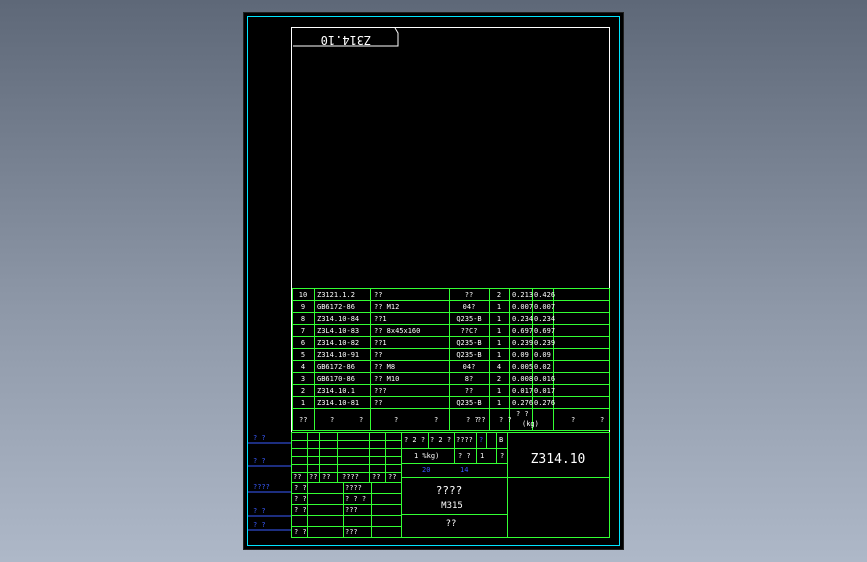 Image resolution: width=867 pixels, height=562 pixels. I want to click on bom-unit: 0.09, so click(520, 355).